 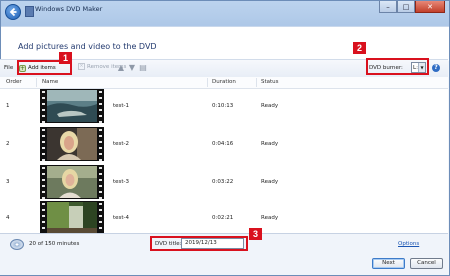 What do you see at coordinates (270, 82) in the screenshot?
I see `column-header-status: Status` at bounding box center [270, 82].